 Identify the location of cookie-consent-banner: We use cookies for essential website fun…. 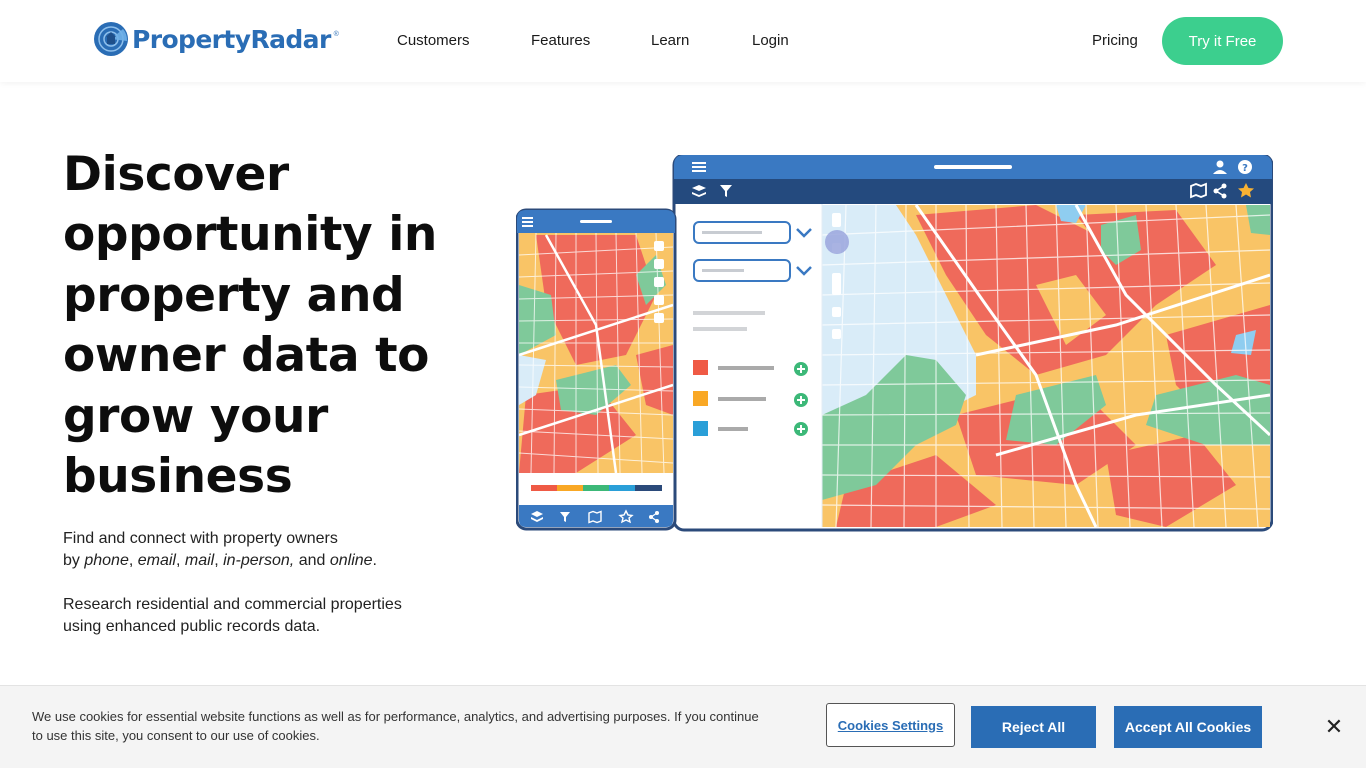
(683, 726).